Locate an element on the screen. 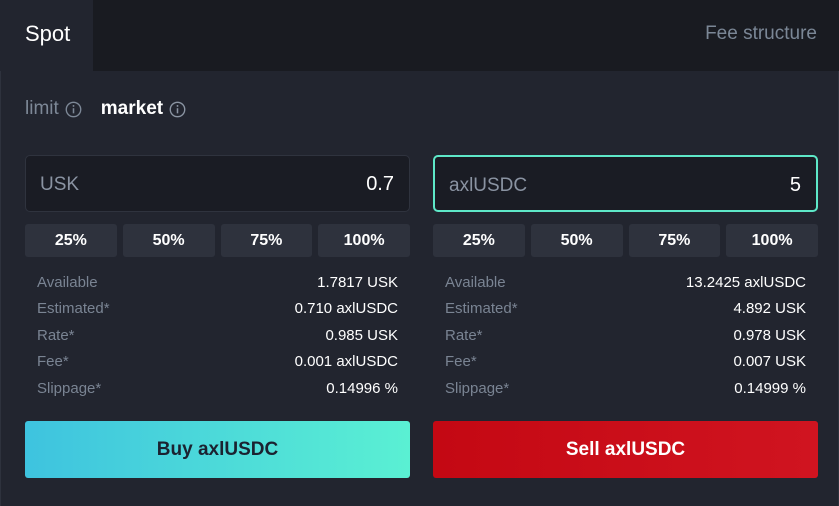 The image size is (839, 506). detail-value: 13.2425 axlUSDC is located at coordinates (745, 282).